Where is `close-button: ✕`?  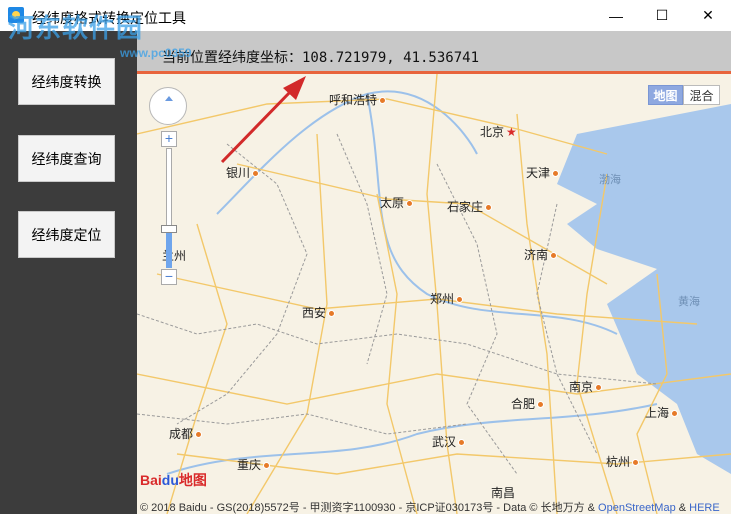
close-button: ✕ is located at coordinates (708, 15).